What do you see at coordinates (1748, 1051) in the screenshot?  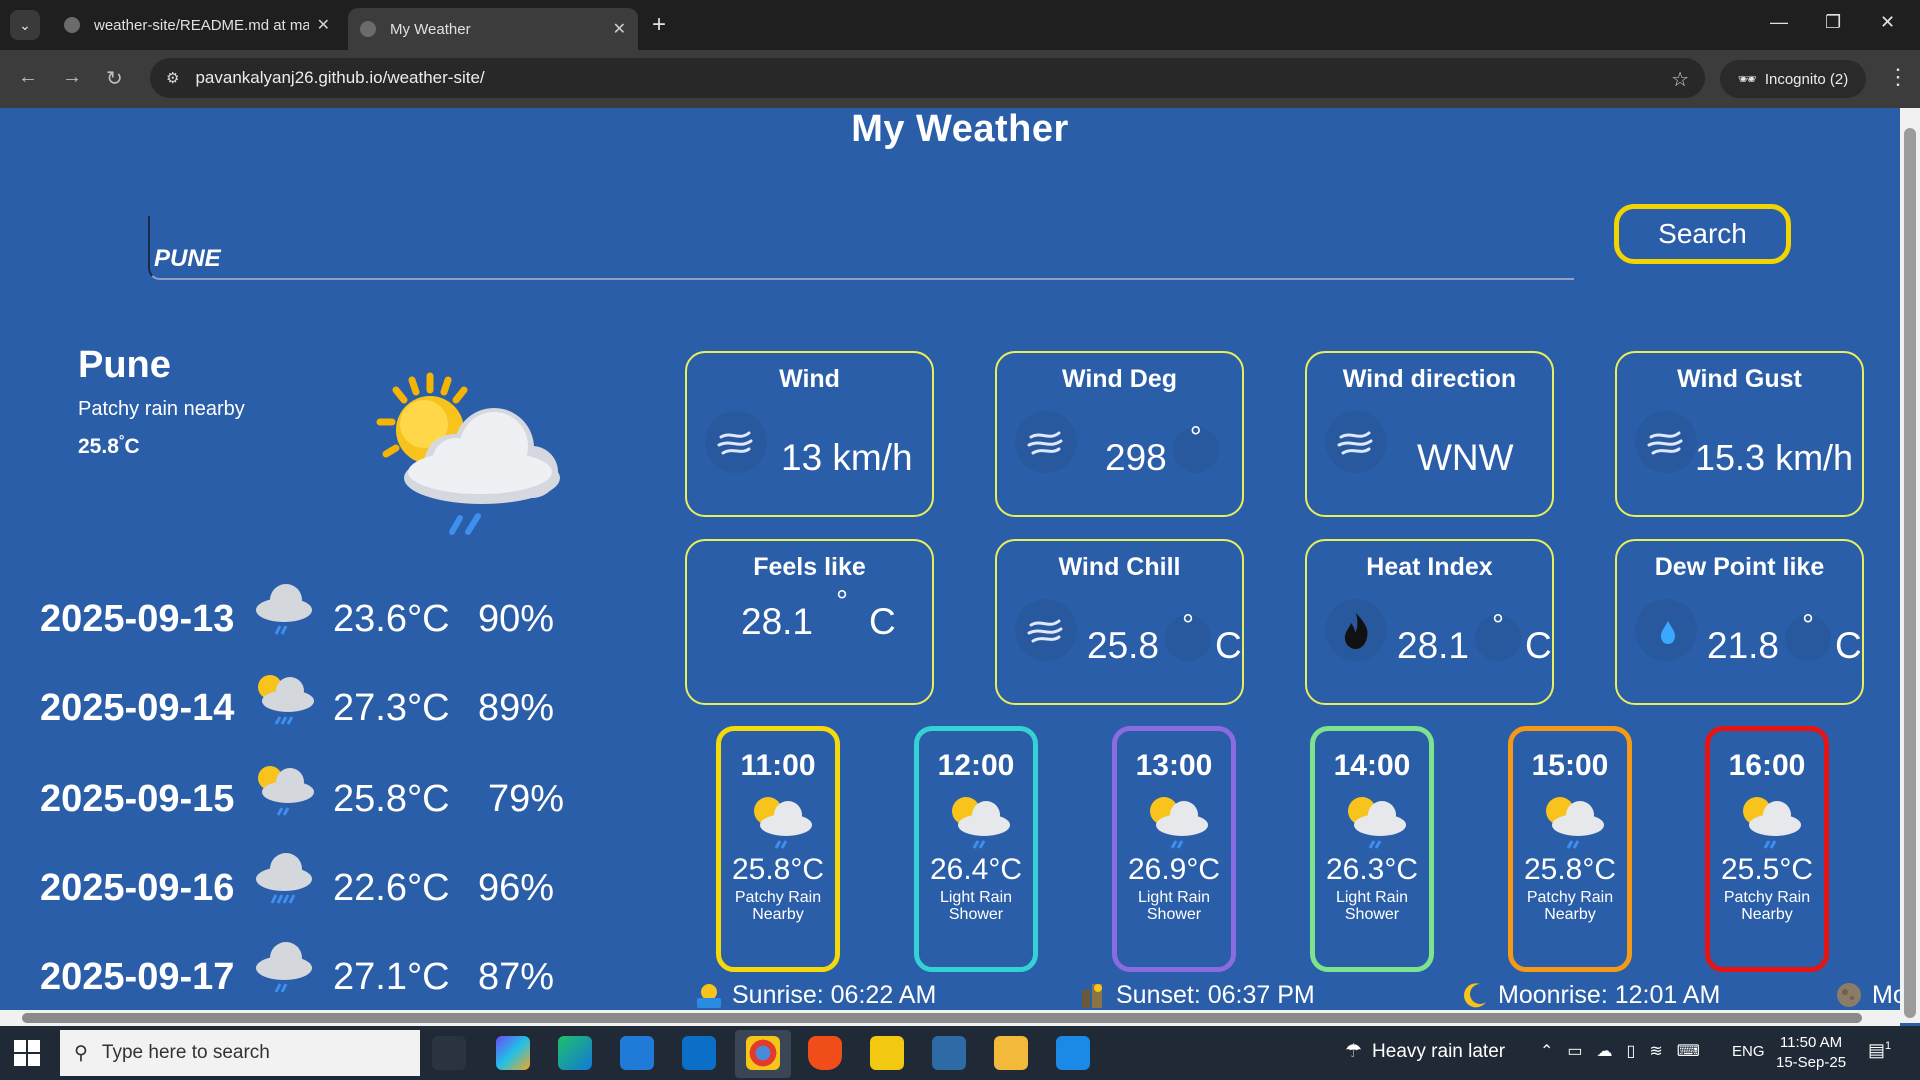 I see `language-indicator: ENG` at bounding box center [1748, 1051].